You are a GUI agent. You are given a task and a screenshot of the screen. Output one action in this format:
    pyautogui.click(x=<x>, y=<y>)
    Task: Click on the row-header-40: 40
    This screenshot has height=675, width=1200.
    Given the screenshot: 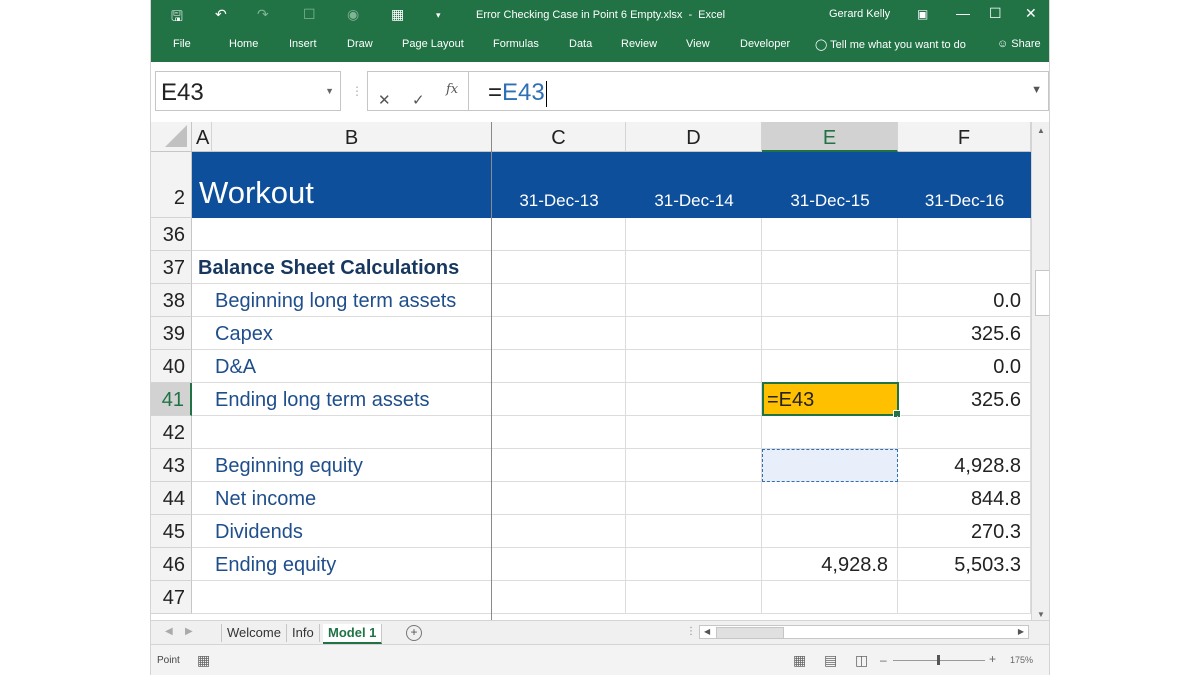 What is the action you would take?
    pyautogui.click(x=171, y=366)
    